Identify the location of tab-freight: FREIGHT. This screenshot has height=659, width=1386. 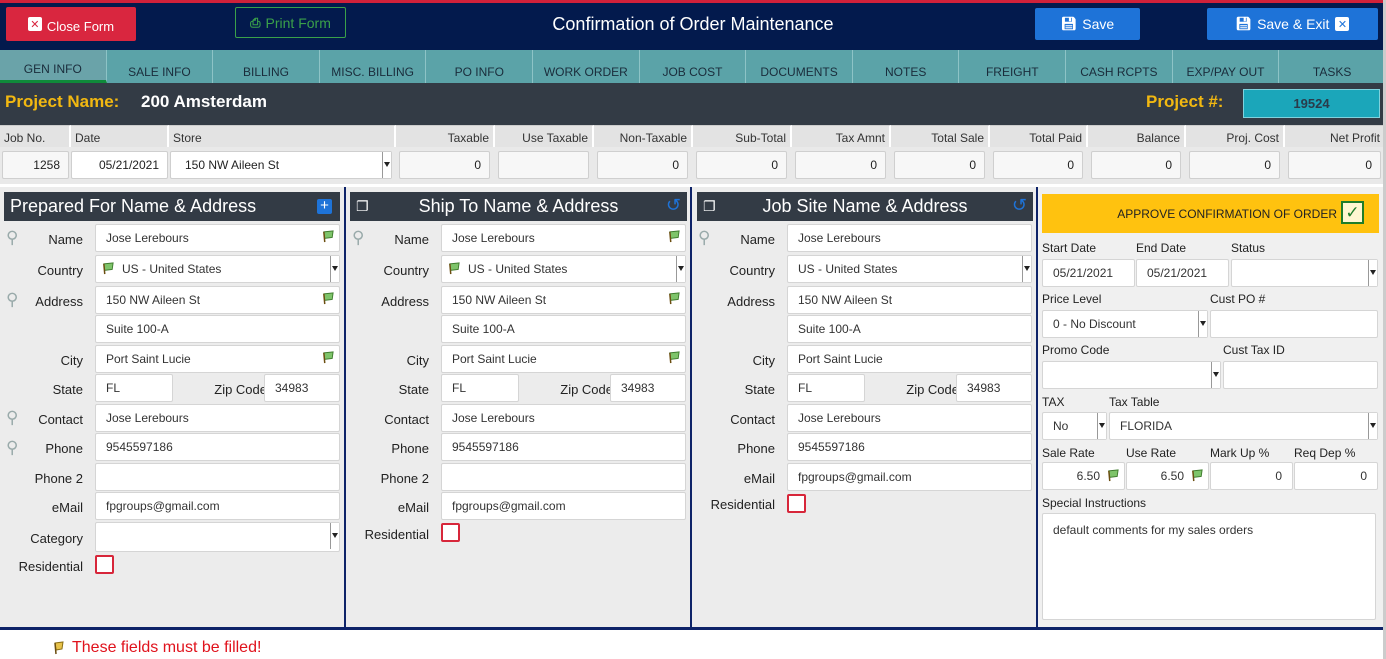
(1013, 66).